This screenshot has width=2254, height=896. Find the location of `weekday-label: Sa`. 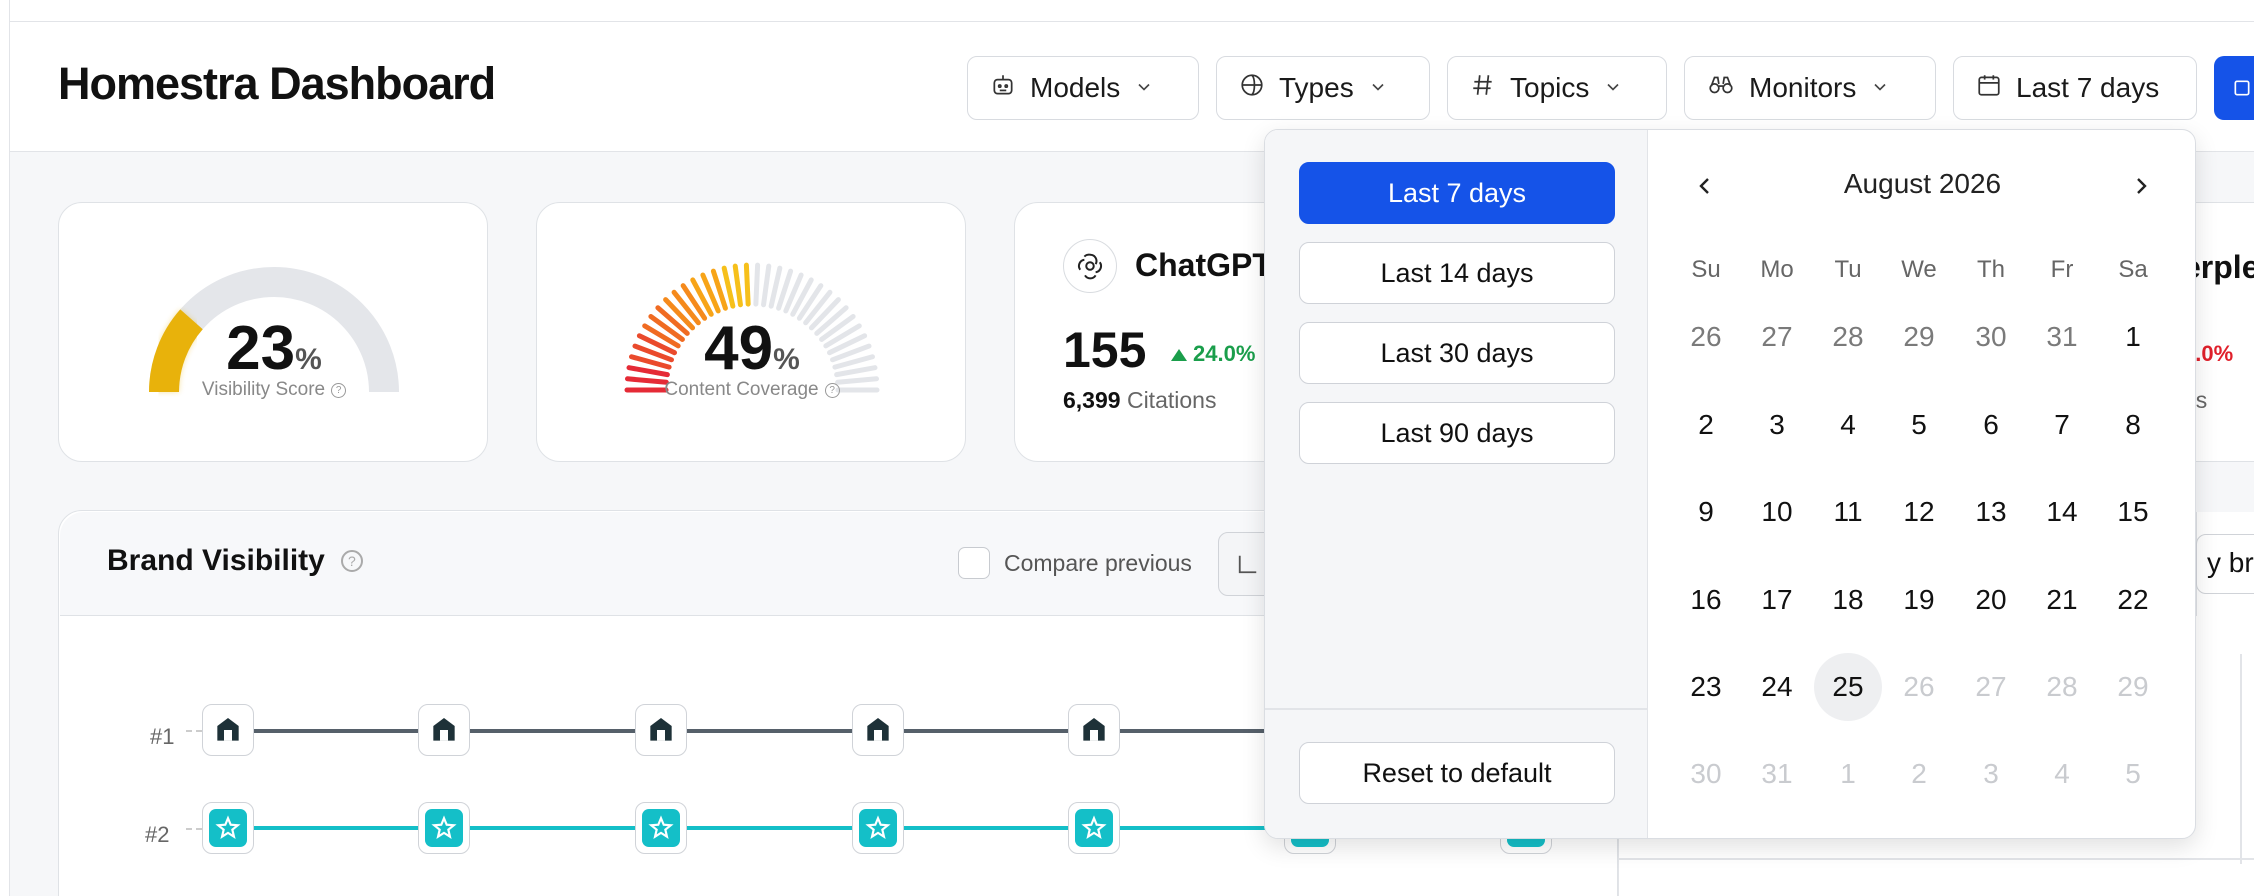

weekday-label: Sa is located at coordinates (2133, 269).